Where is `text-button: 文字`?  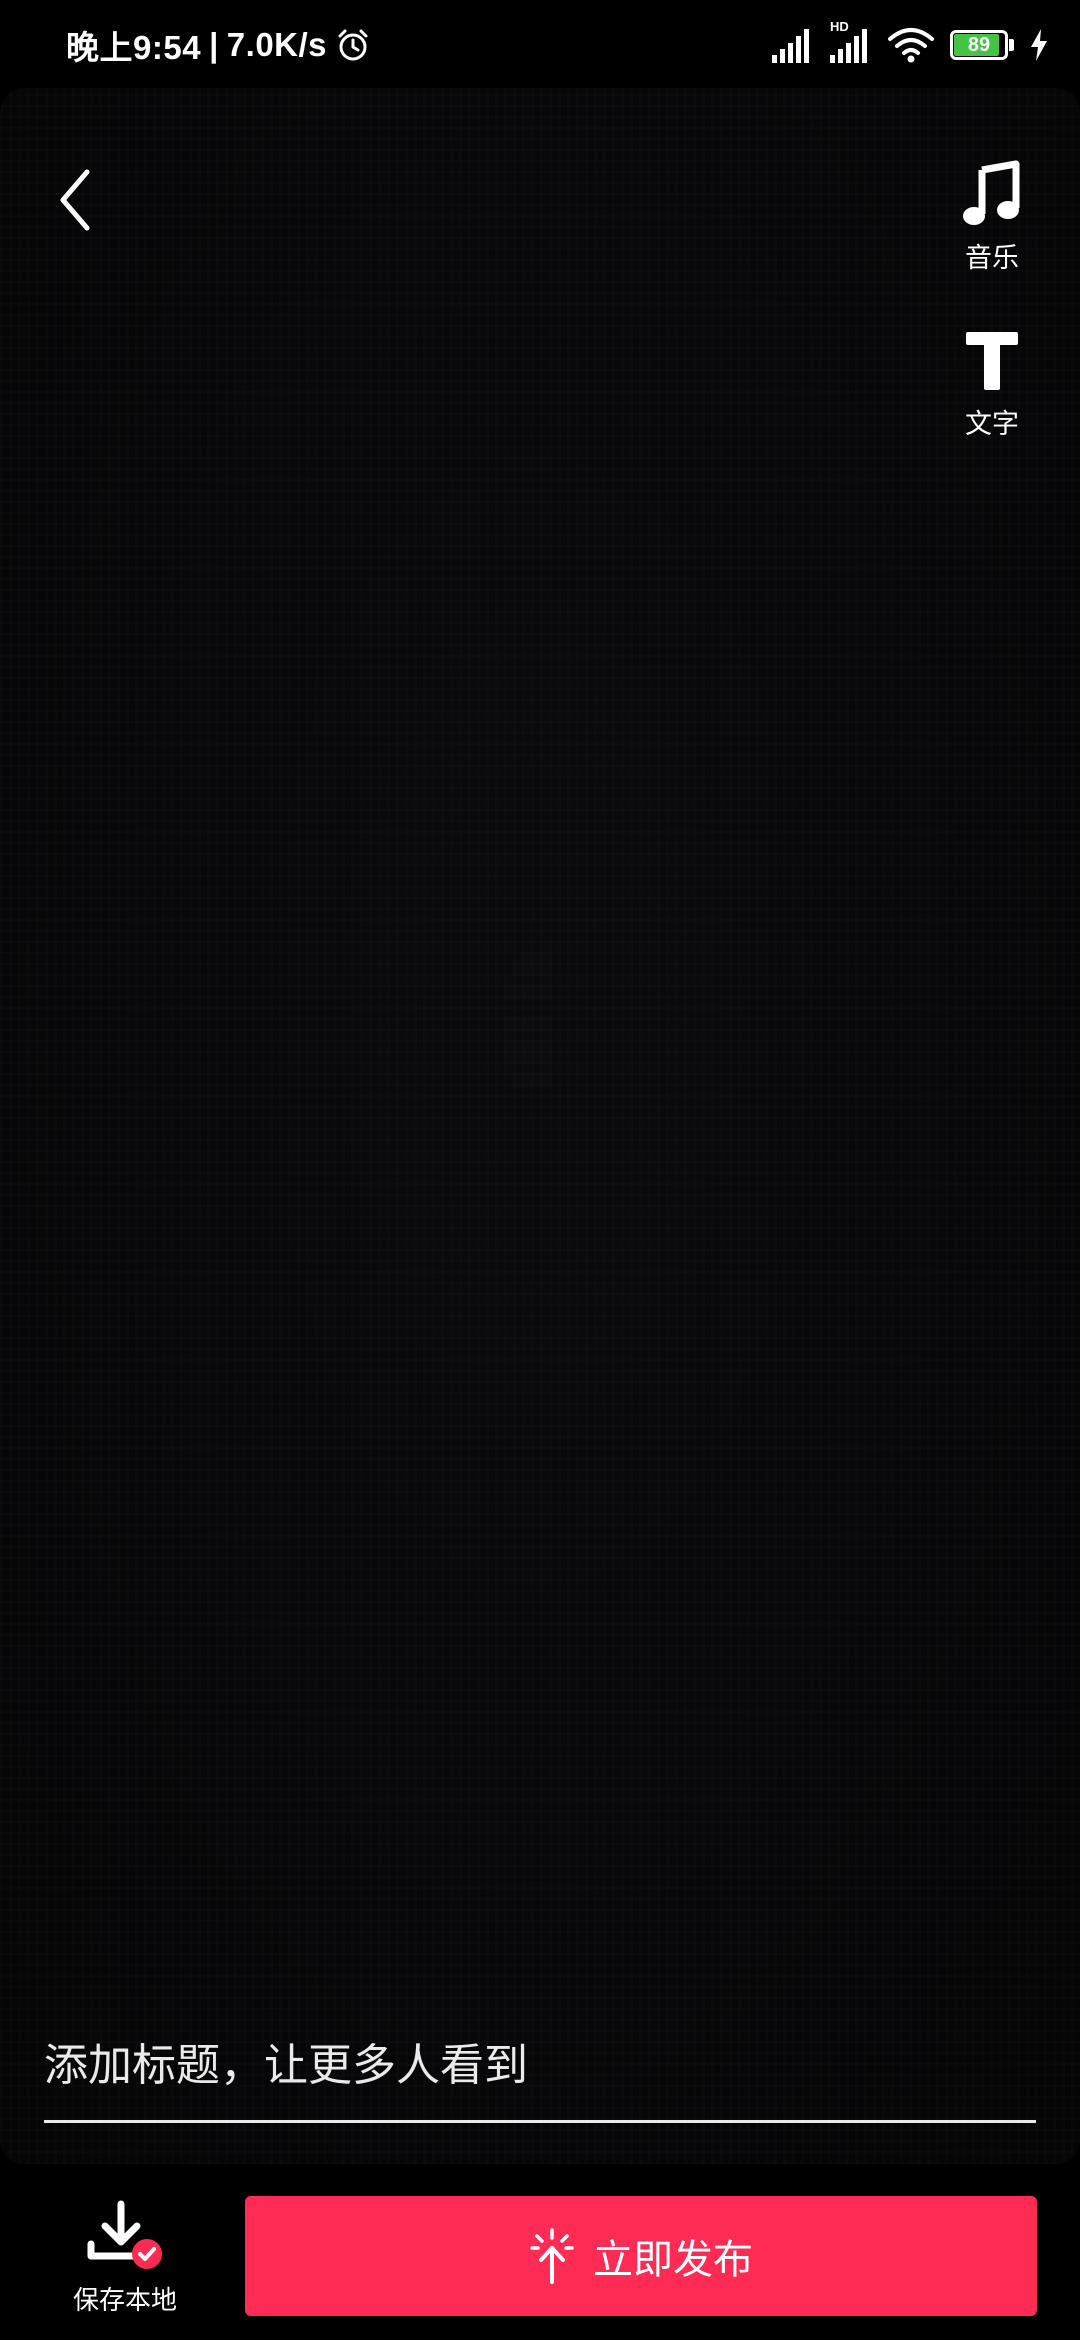
text-button: 文字 is located at coordinates (992, 383).